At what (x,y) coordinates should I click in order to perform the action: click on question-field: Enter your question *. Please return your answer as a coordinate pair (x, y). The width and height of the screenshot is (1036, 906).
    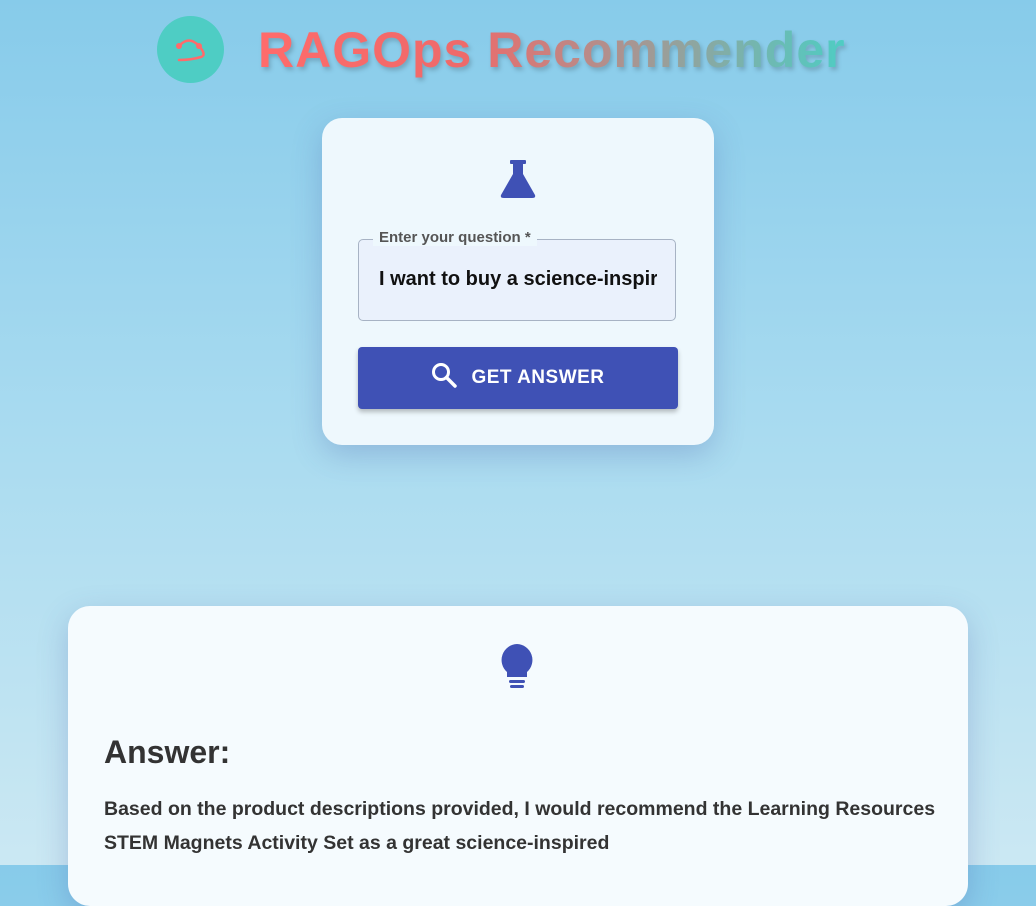
    Looking at the image, I should click on (517, 275).